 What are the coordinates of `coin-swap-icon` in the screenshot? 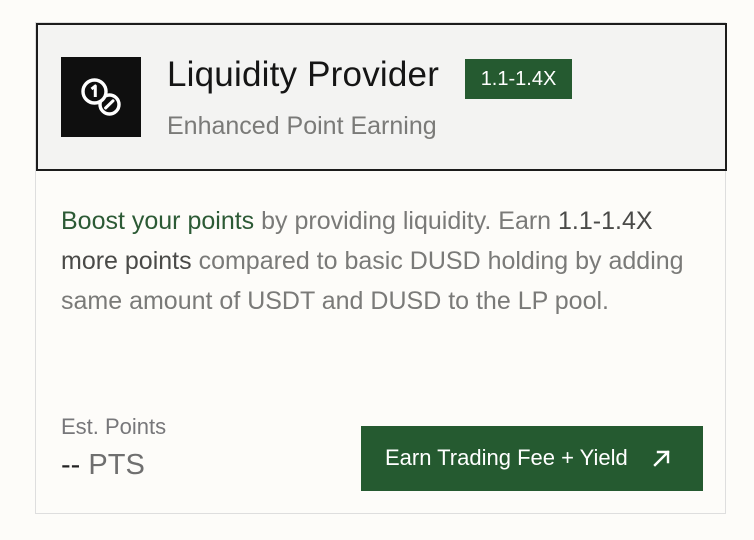 It's located at (101, 97).